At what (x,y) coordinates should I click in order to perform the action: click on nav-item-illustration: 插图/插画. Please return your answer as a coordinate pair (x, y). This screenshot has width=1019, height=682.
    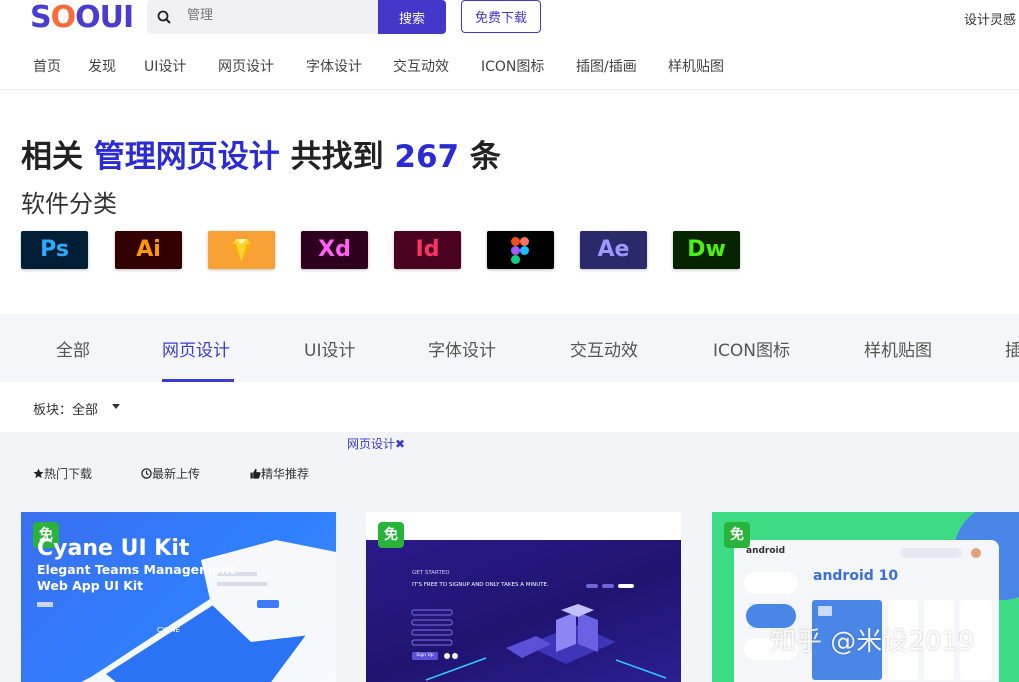
    Looking at the image, I should click on (606, 66).